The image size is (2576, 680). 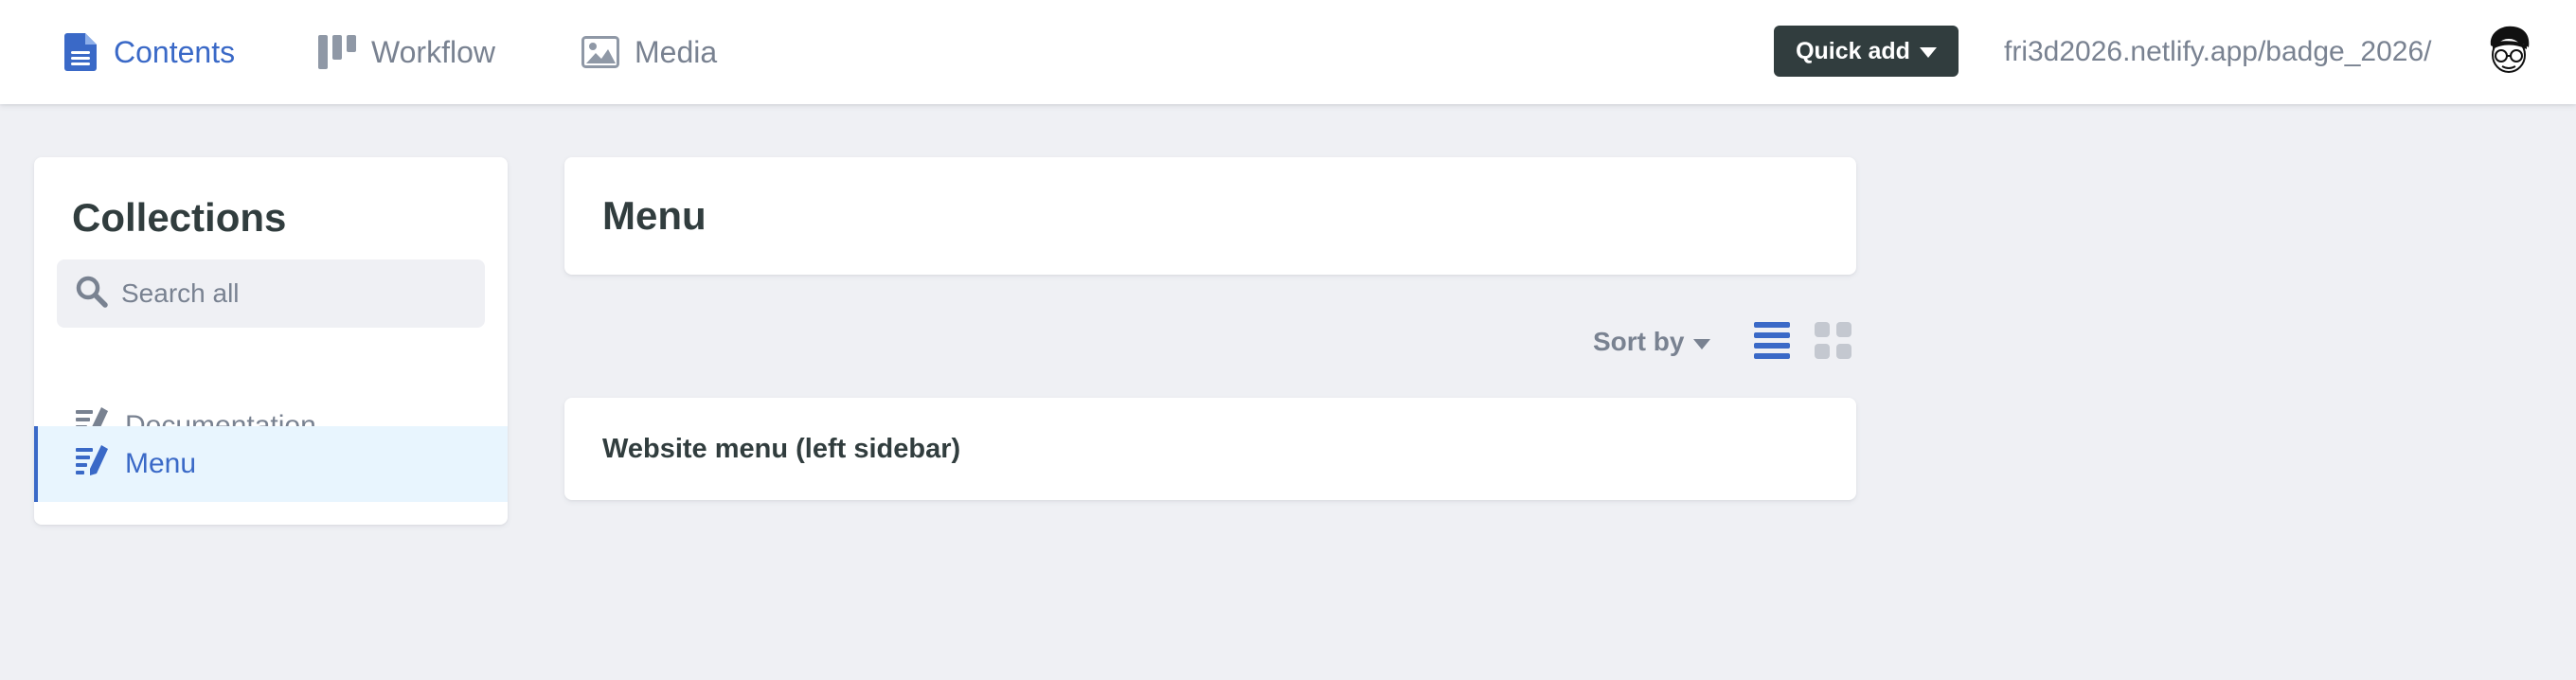 I want to click on collection-label: Menu, so click(x=161, y=464).